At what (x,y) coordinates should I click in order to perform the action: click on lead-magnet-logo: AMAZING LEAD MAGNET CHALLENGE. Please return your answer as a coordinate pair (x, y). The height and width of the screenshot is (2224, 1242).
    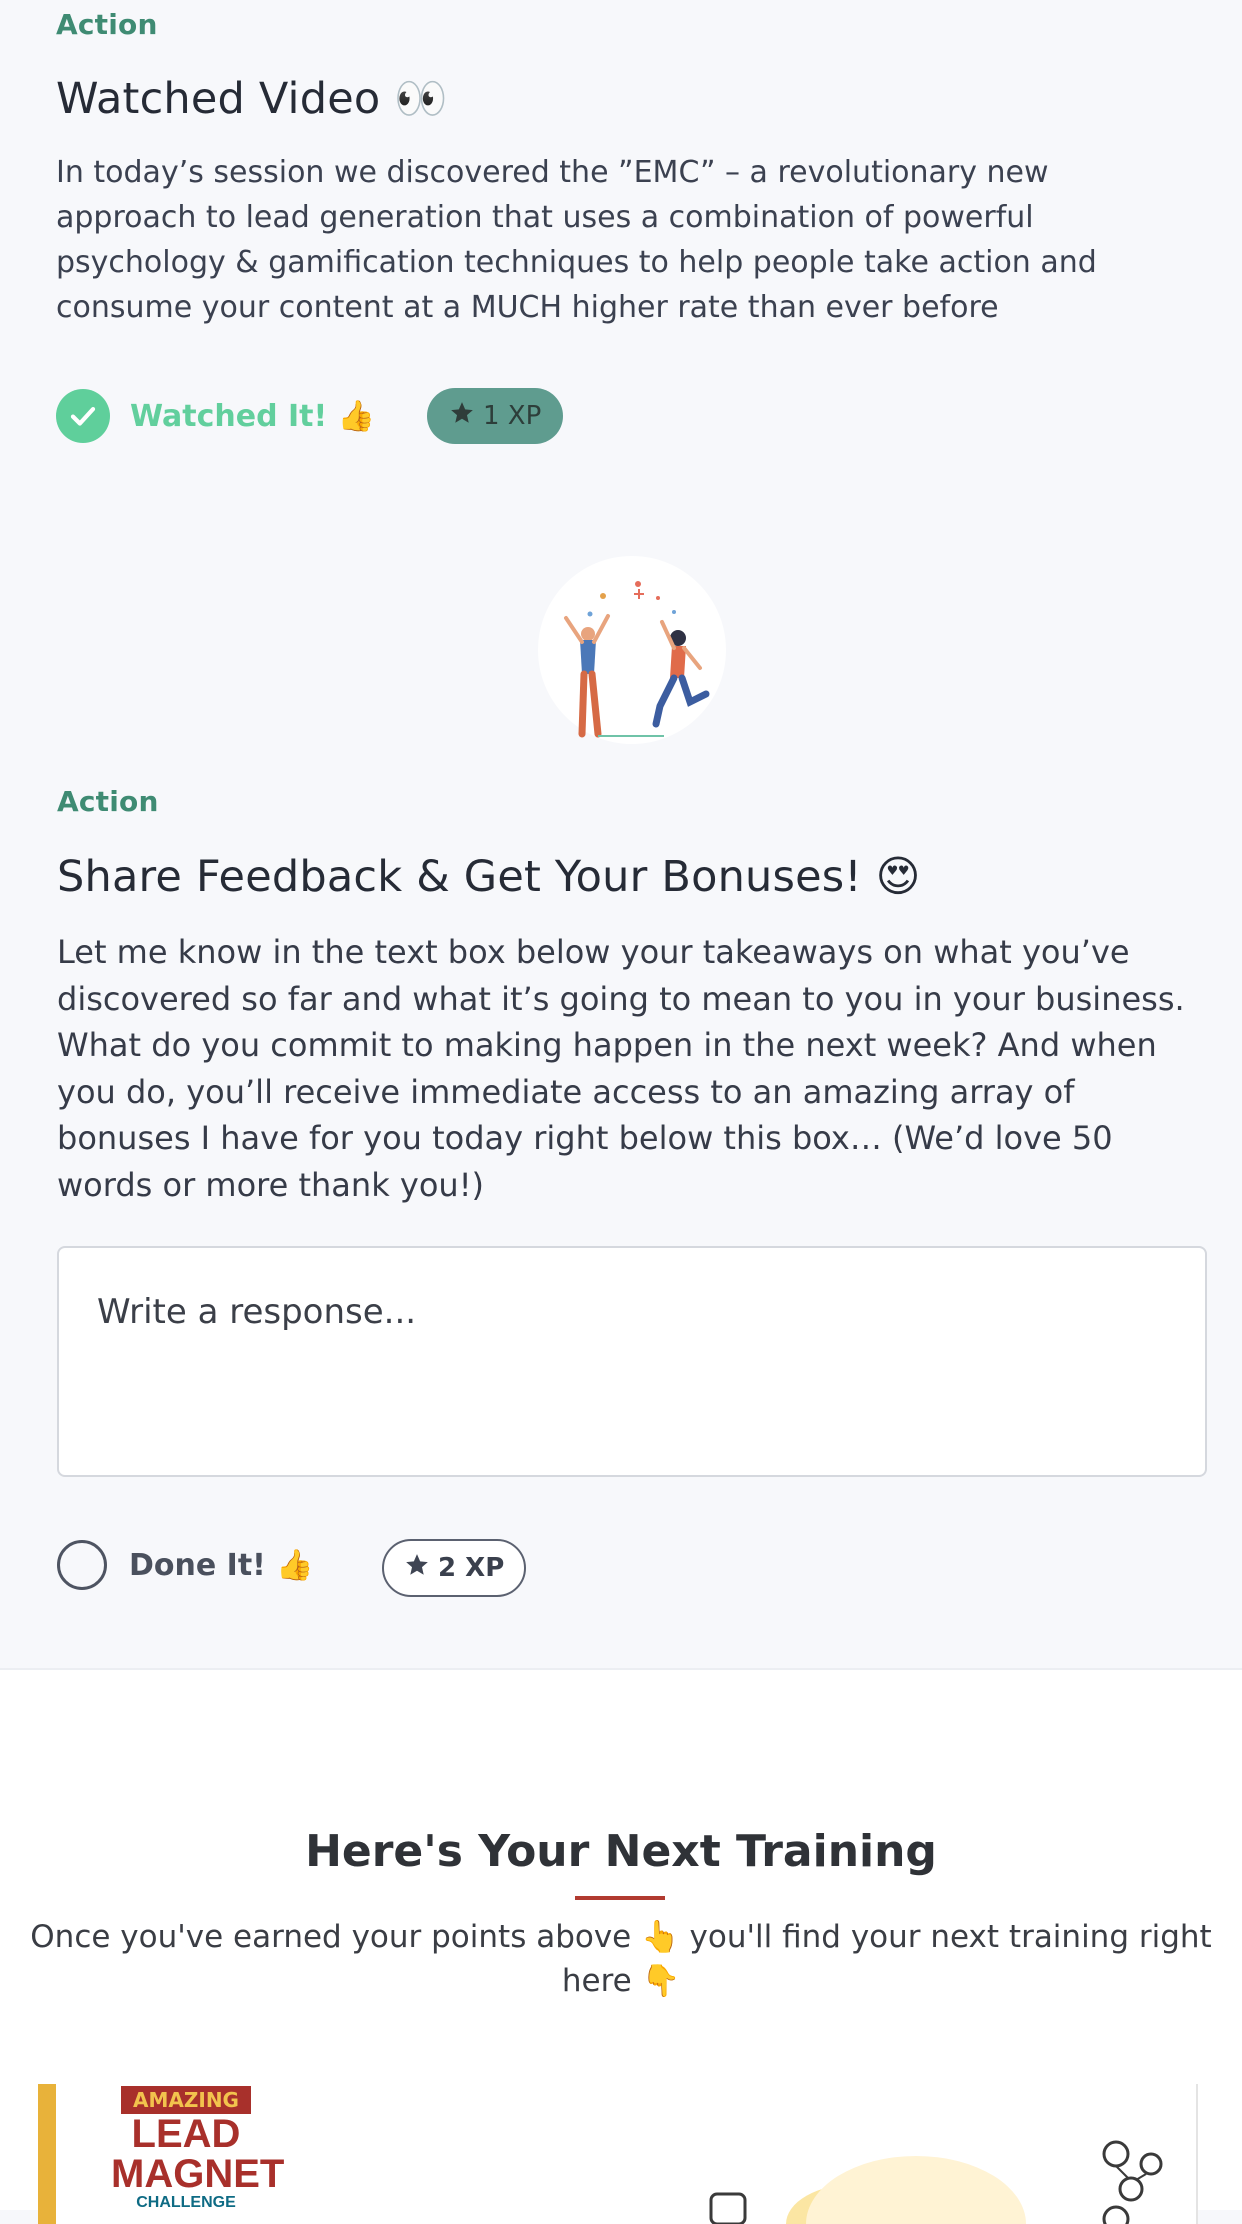
    Looking at the image, I should click on (198, 2154).